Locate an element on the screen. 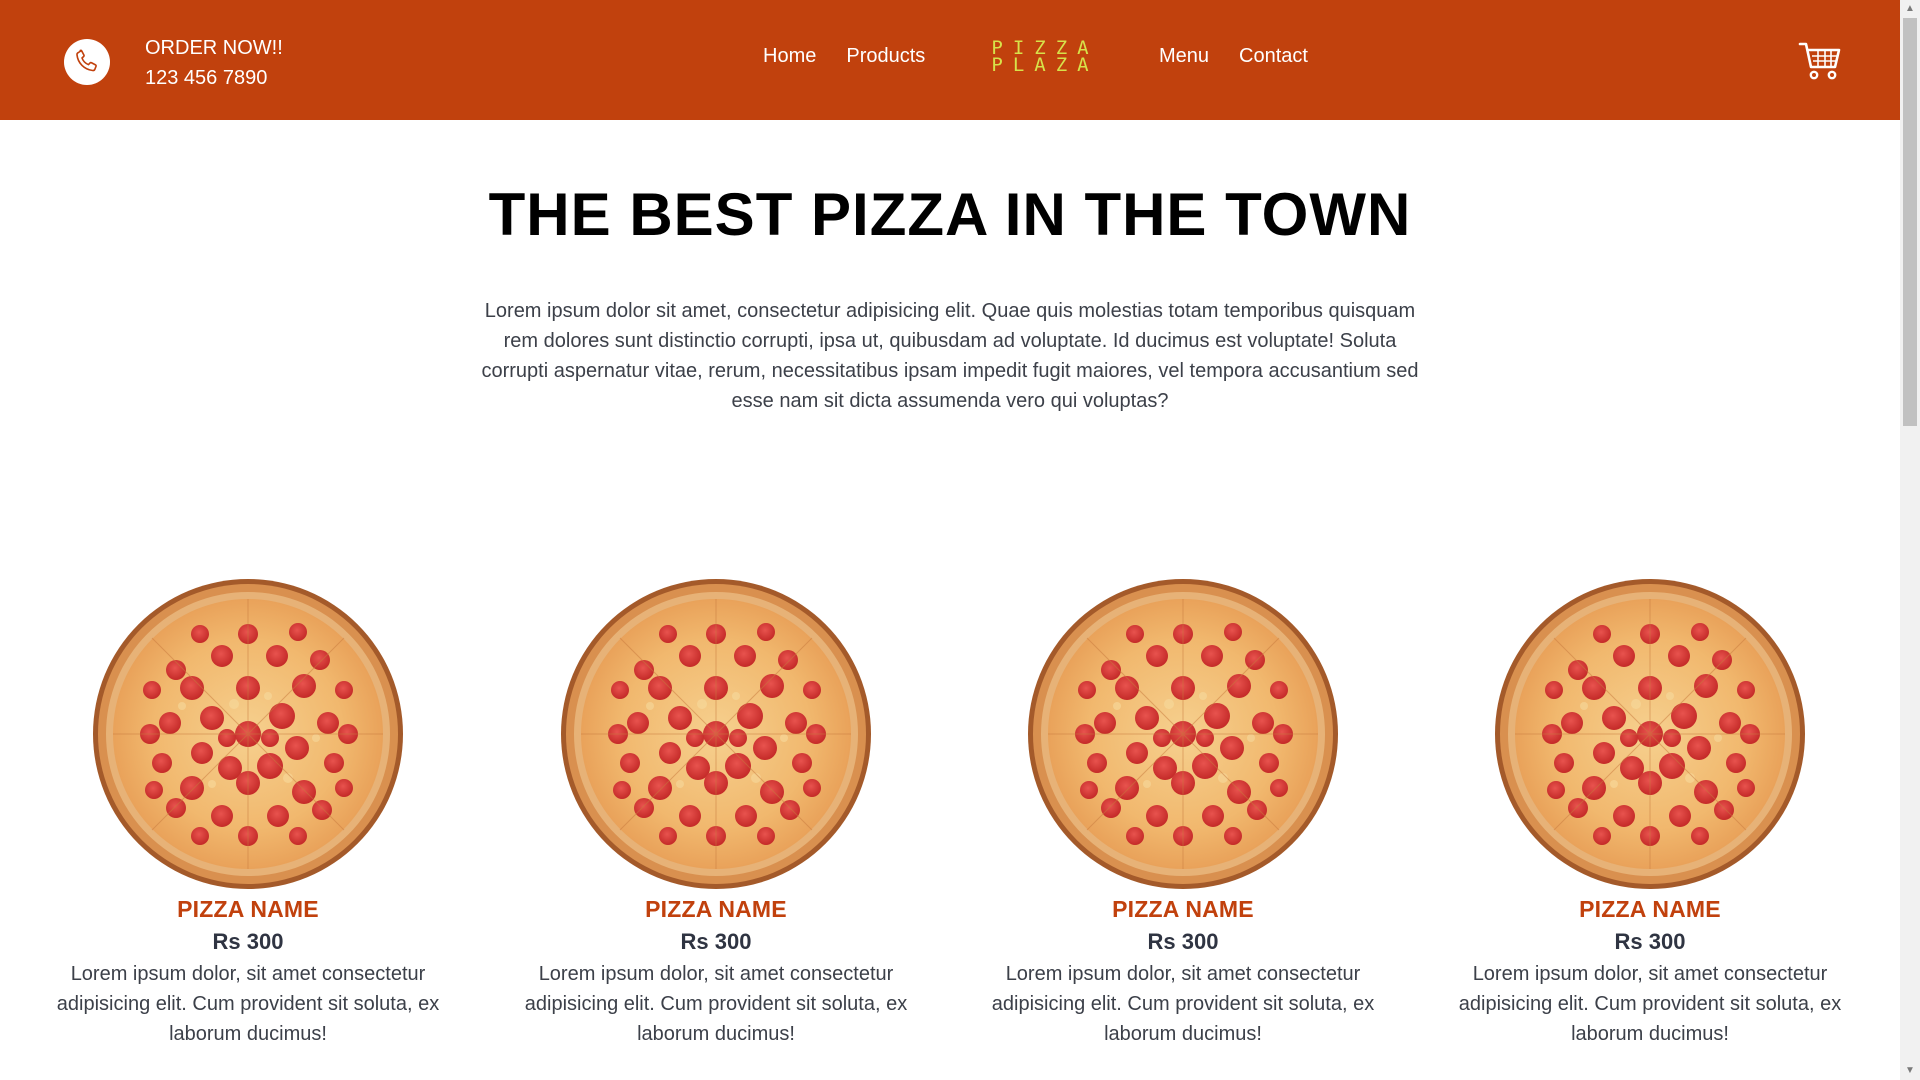  nav-menu: Menu is located at coordinates (1184, 56).